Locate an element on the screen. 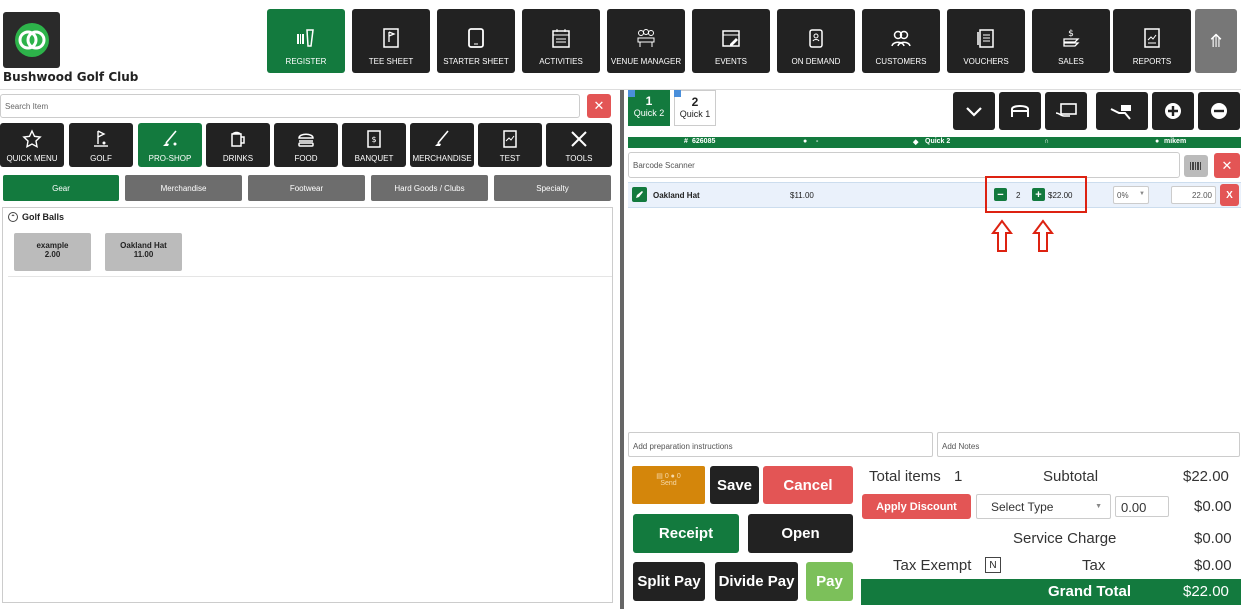  item-name: Oakland Hat is located at coordinates (676, 195).